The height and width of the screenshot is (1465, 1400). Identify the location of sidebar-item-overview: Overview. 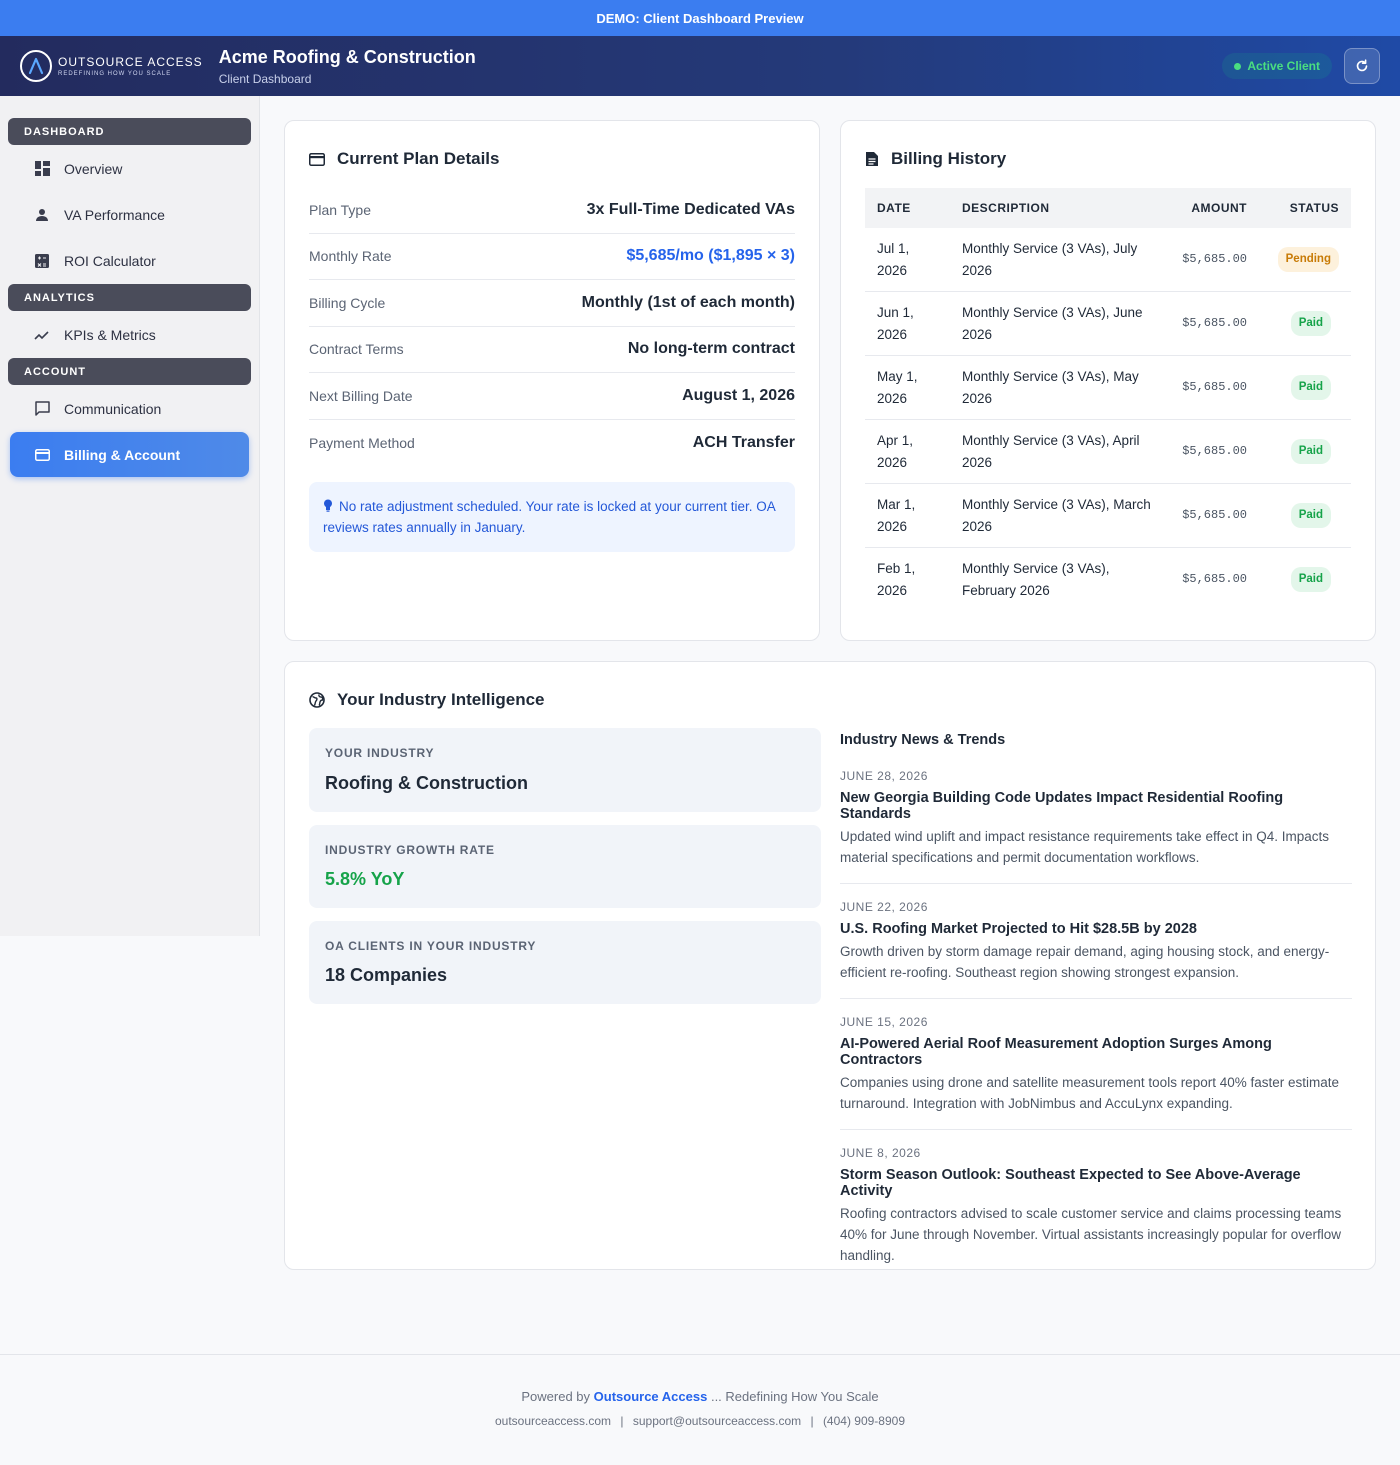
(129, 168).